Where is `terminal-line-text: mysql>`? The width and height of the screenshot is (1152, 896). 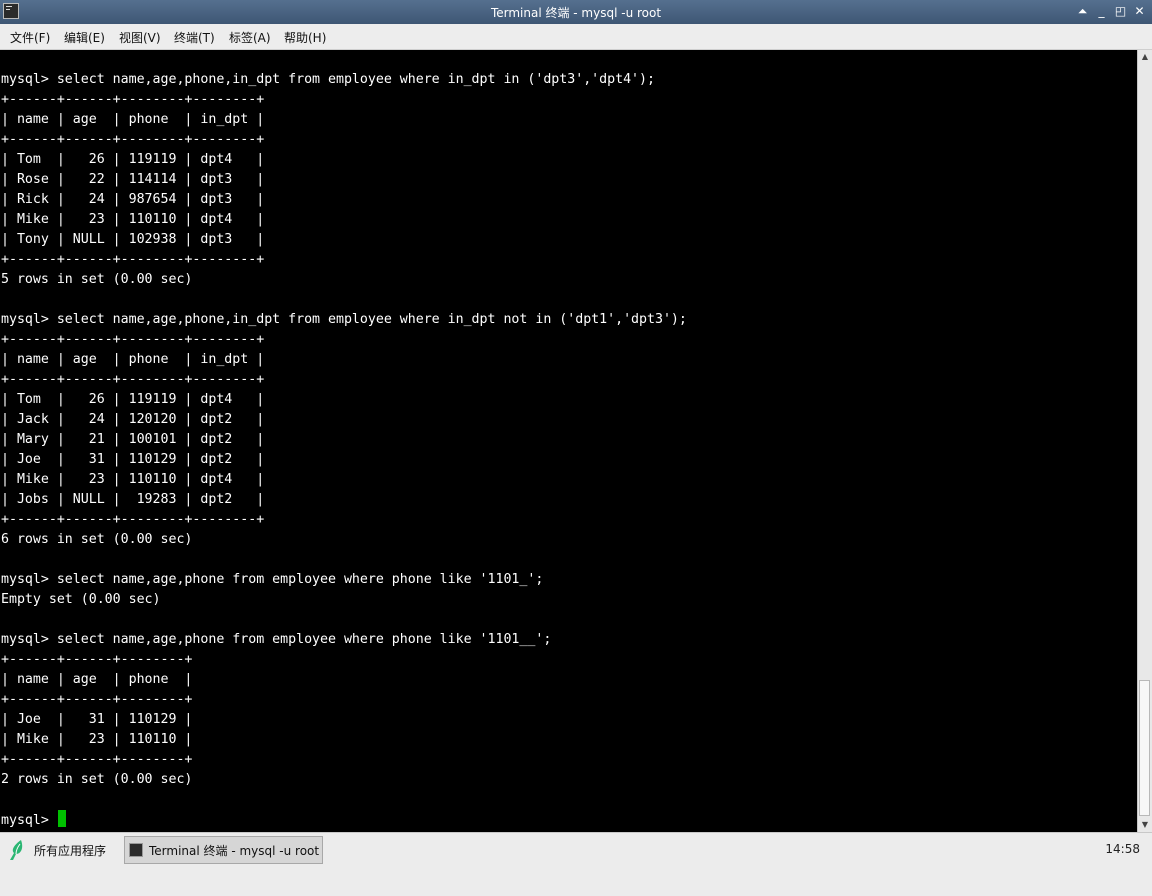 terminal-line-text: mysql> is located at coordinates (29, 820).